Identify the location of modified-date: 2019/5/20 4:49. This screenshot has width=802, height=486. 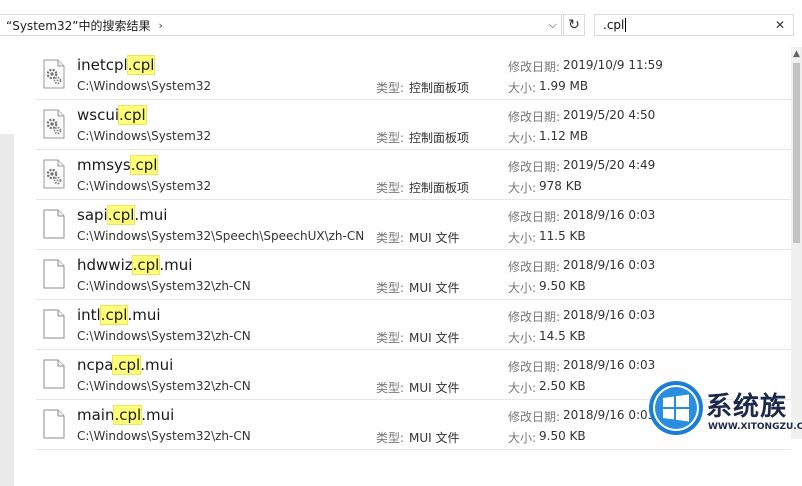
(609, 165).